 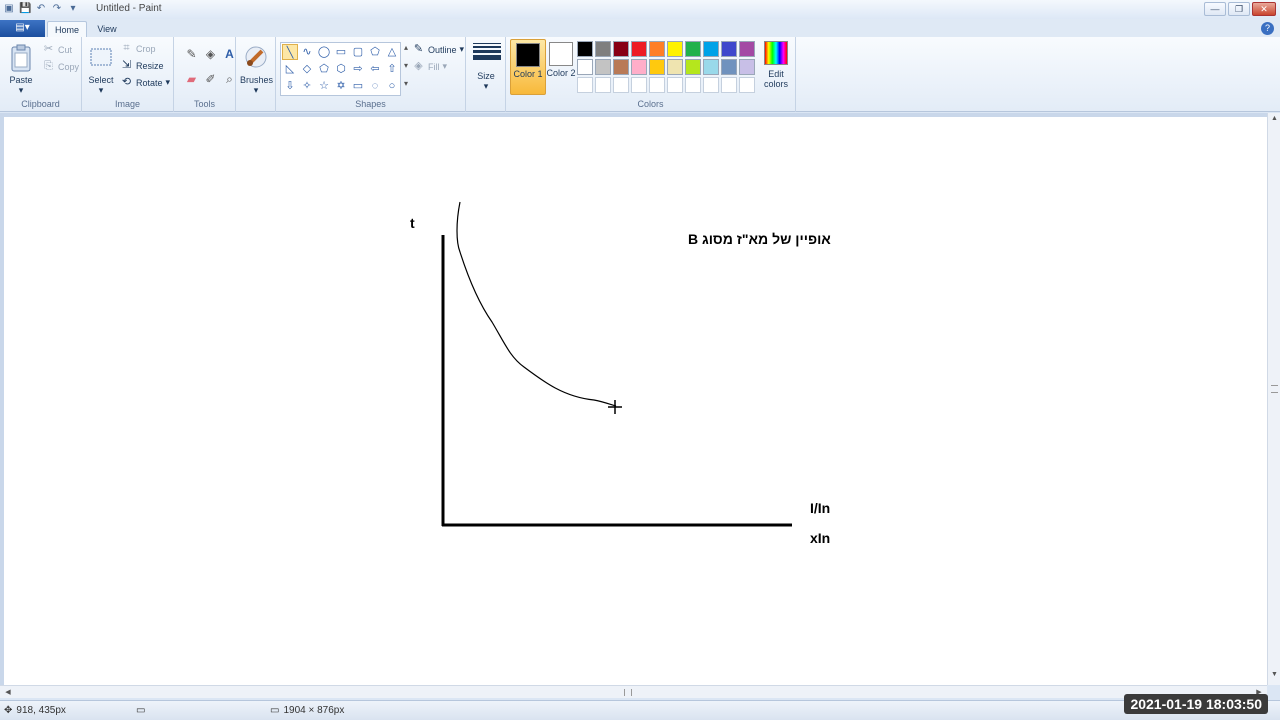 What do you see at coordinates (25, 8) in the screenshot?
I see `save-icon: 💾` at bounding box center [25, 8].